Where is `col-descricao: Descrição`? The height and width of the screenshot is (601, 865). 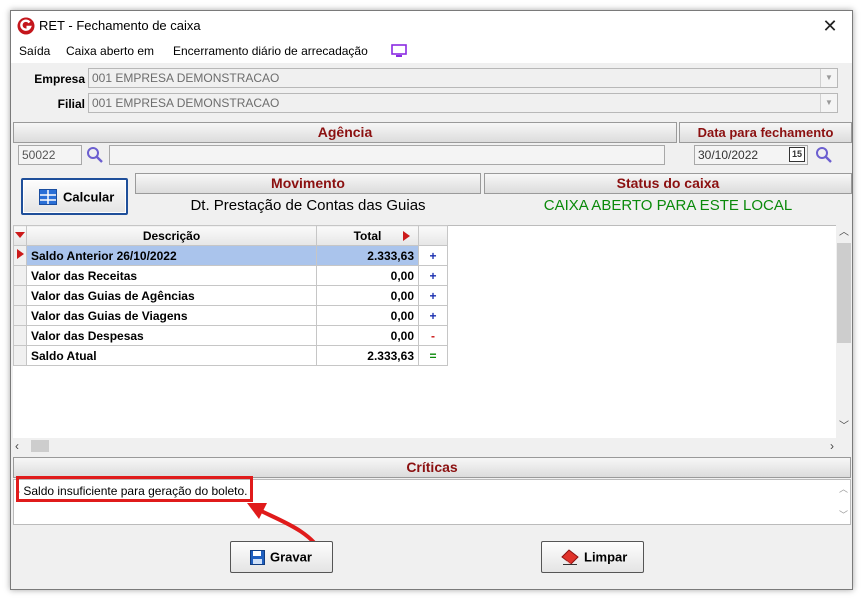
col-descricao: Descrição is located at coordinates (171, 235).